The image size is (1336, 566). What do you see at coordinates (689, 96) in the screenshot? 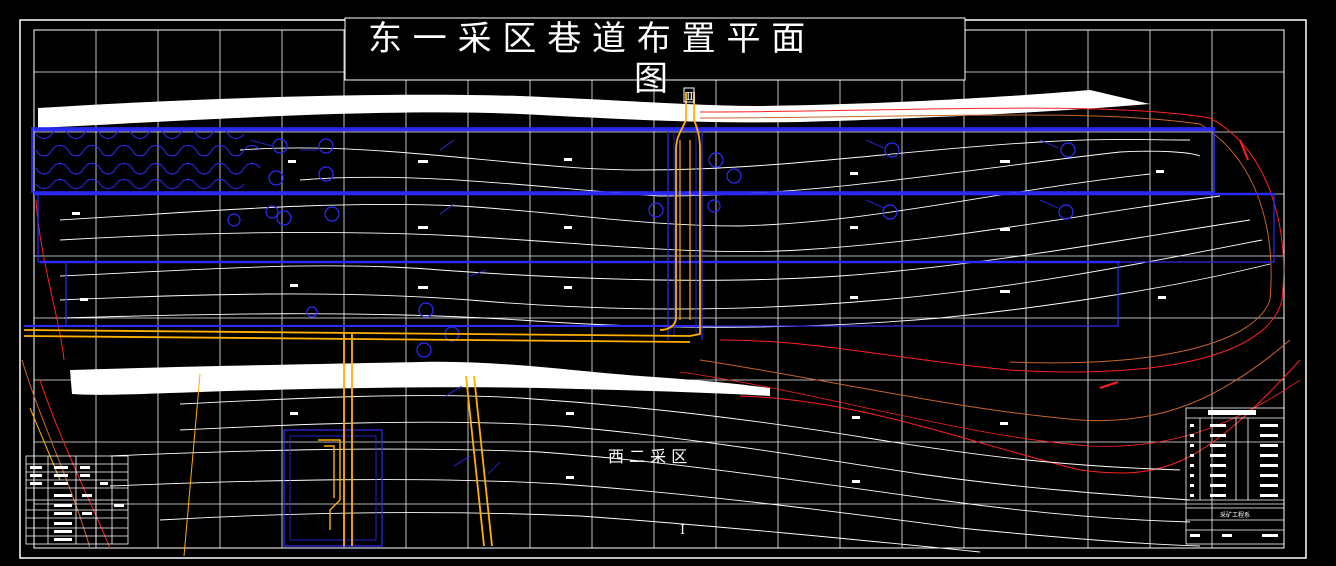
I see `marker-top-label: Ⅱ` at bounding box center [689, 96].